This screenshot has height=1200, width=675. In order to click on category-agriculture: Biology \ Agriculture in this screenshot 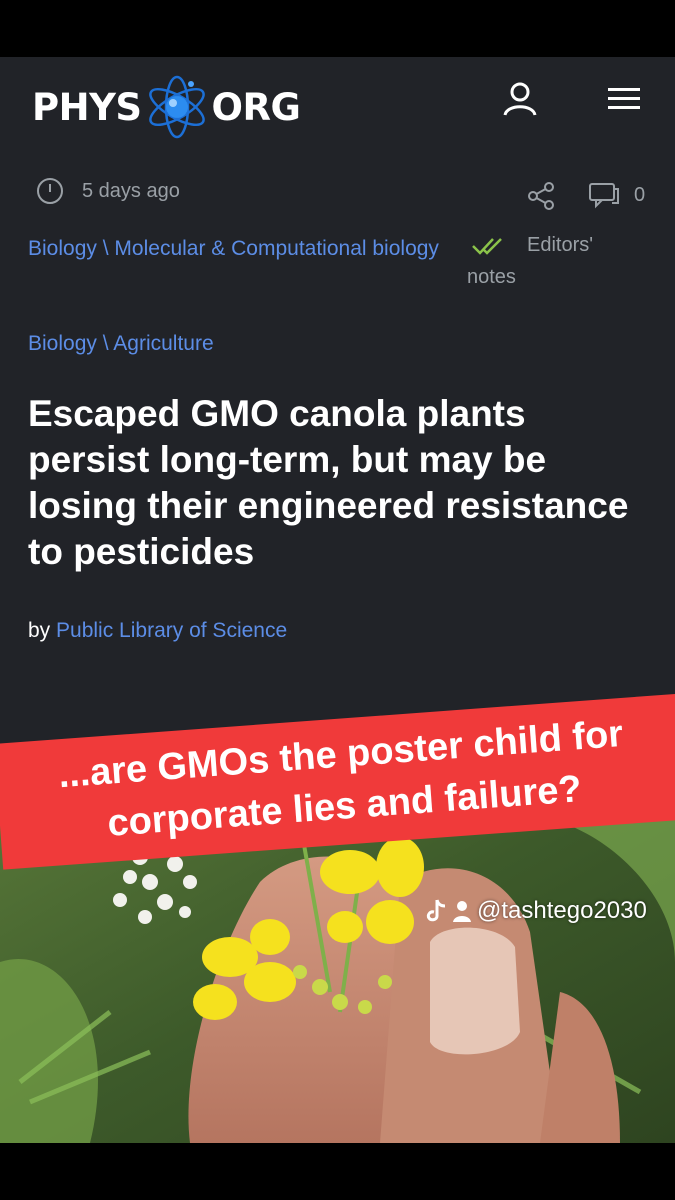, I will do `click(121, 343)`.